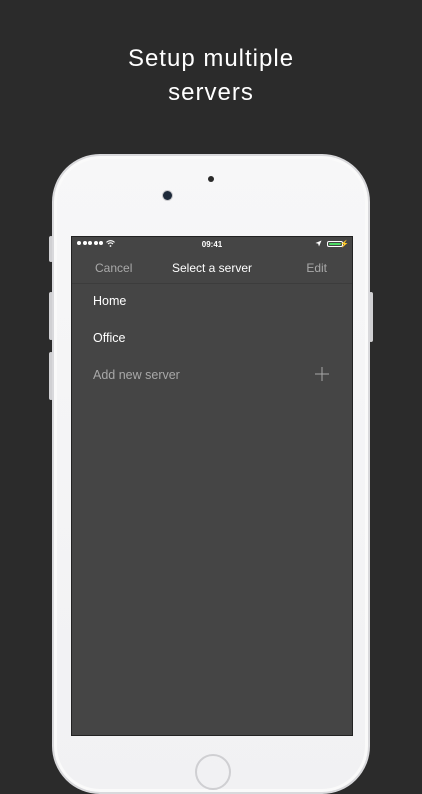 This screenshot has width=422, height=794. What do you see at coordinates (318, 243) in the screenshot?
I see `location-arrow-icon` at bounding box center [318, 243].